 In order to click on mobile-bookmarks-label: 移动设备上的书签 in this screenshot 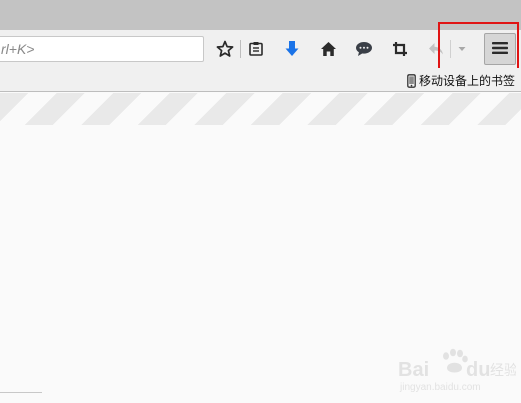, I will do `click(466, 80)`.